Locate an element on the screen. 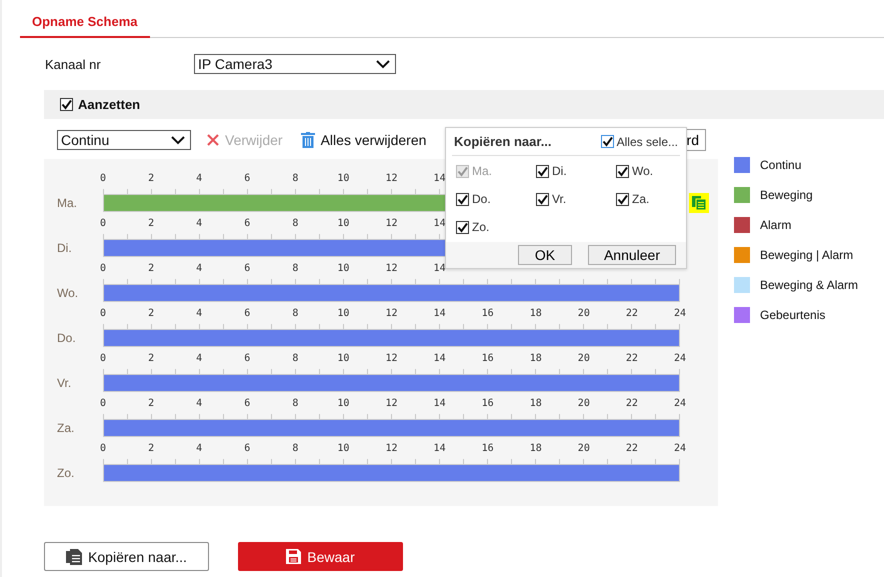  day-label: Do. is located at coordinates (66, 338).